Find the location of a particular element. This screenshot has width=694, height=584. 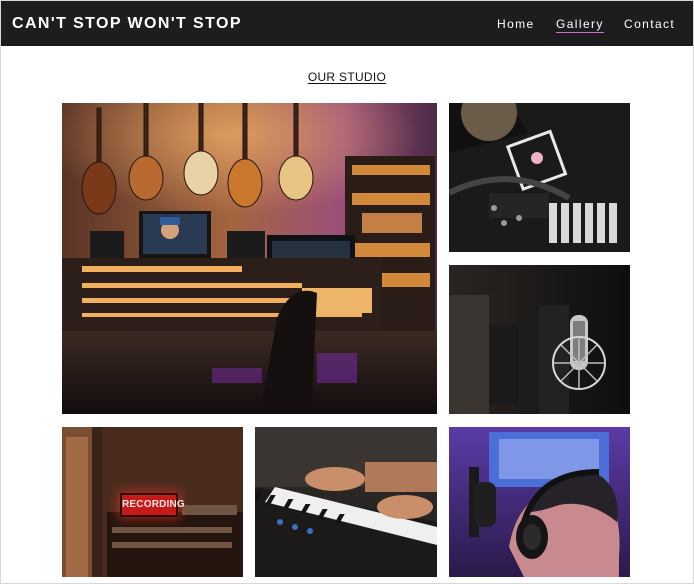

section-title-text: OUR STUDIO is located at coordinates (347, 77).